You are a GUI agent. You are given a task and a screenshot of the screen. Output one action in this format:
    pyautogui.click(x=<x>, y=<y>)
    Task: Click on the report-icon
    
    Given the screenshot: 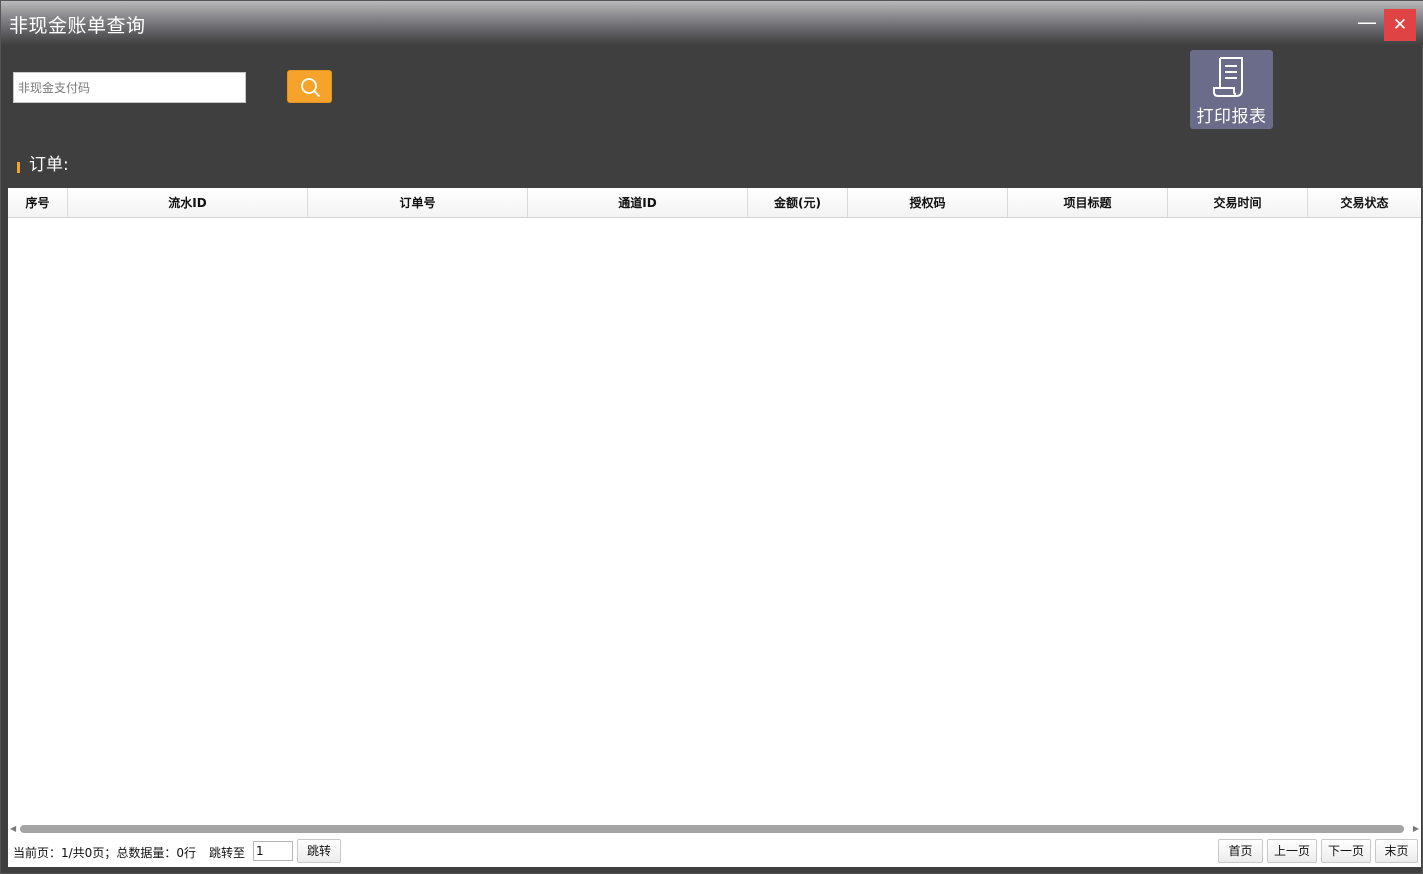 What is the action you would take?
    pyautogui.click(x=1228, y=77)
    